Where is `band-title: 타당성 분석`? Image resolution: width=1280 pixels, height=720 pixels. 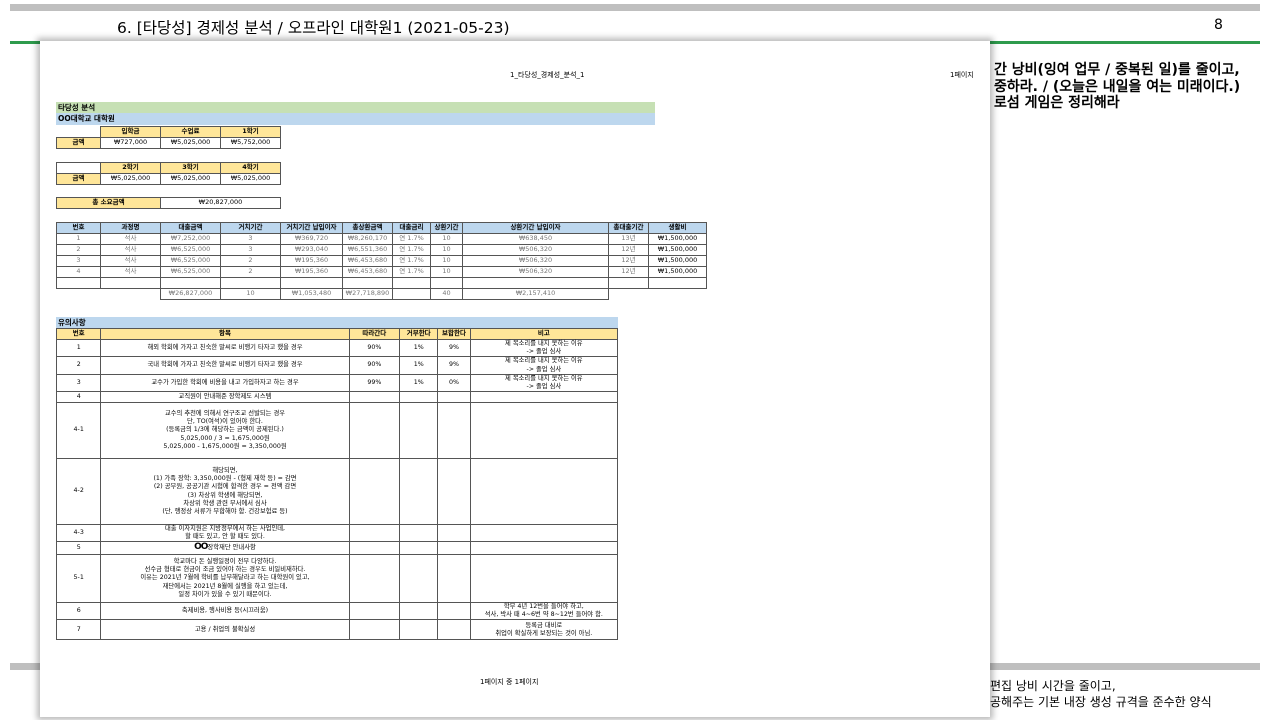
band-title: 타당성 분석 is located at coordinates (355, 107).